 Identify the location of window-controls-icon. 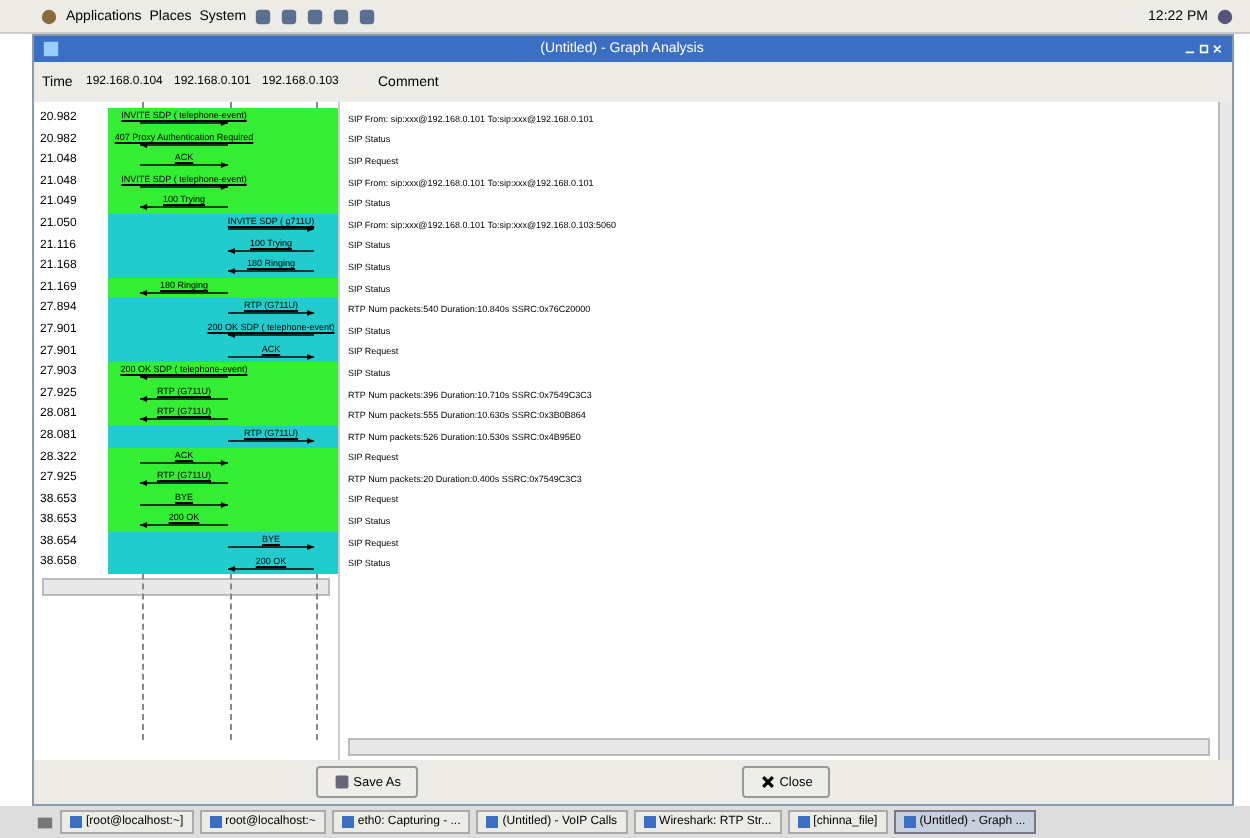
(1204, 49).